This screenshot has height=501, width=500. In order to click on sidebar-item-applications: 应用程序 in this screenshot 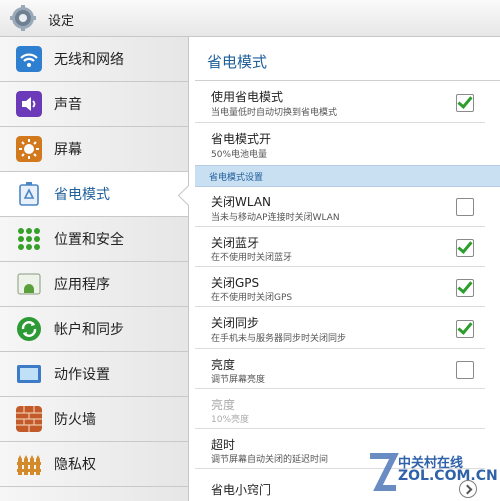, I will do `click(94, 284)`.